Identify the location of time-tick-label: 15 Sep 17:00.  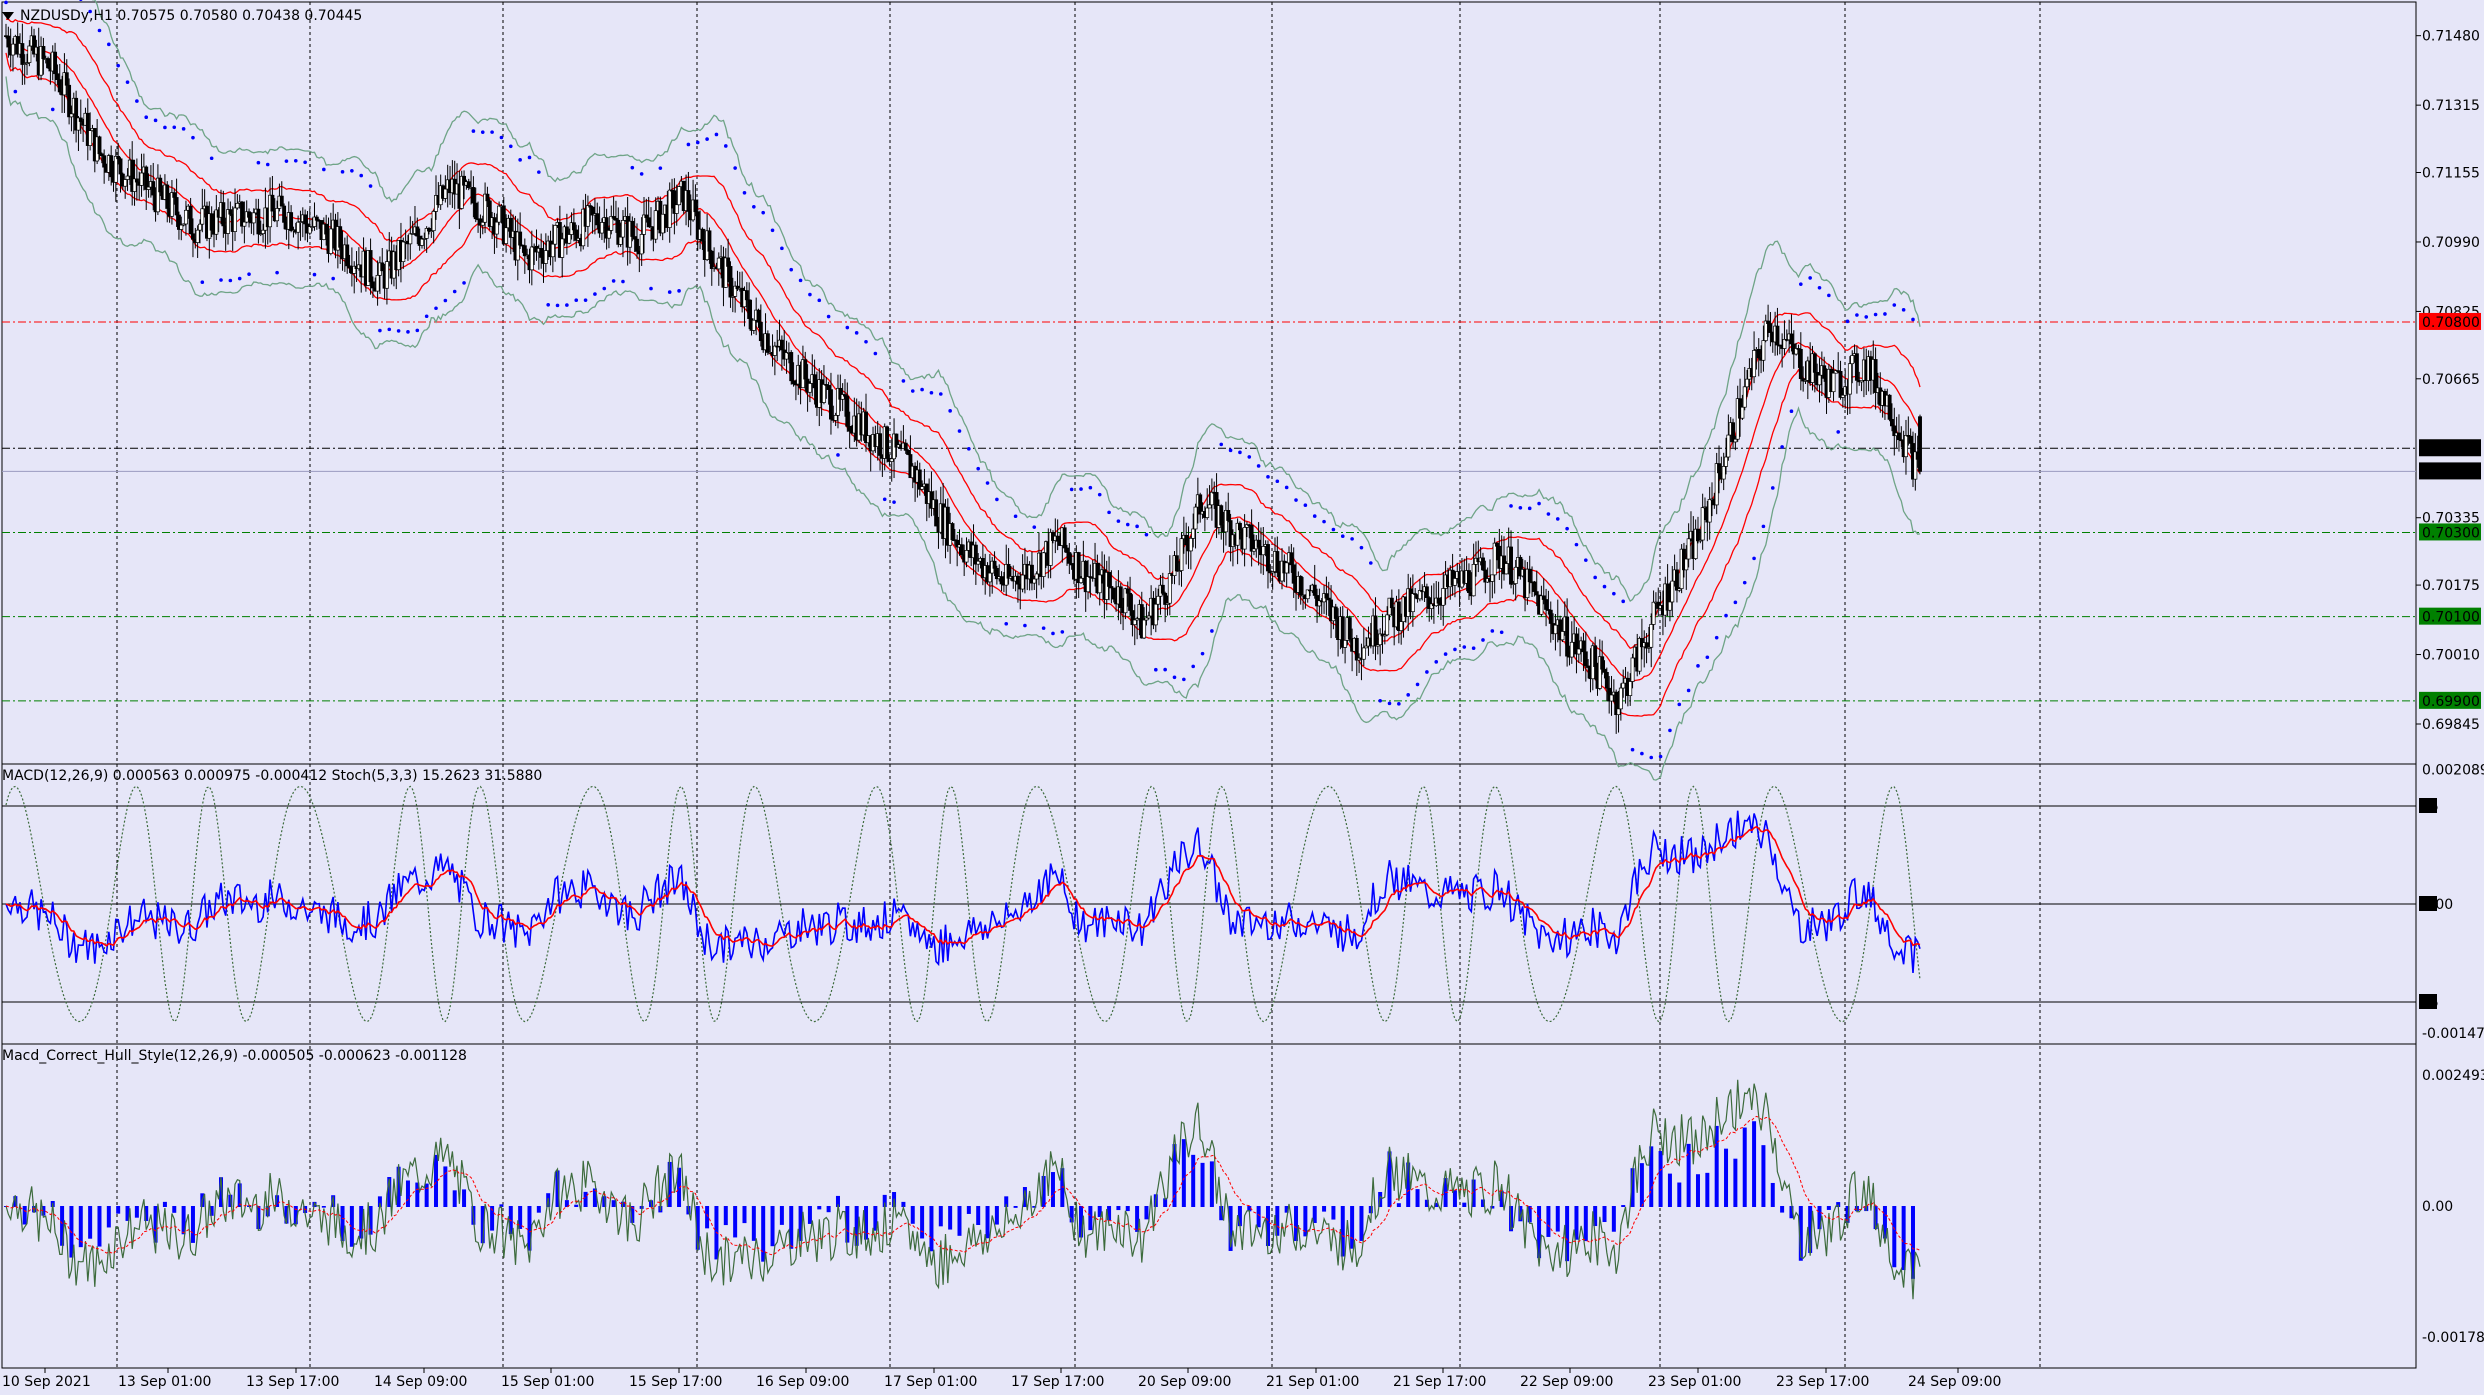
(675, 1382).